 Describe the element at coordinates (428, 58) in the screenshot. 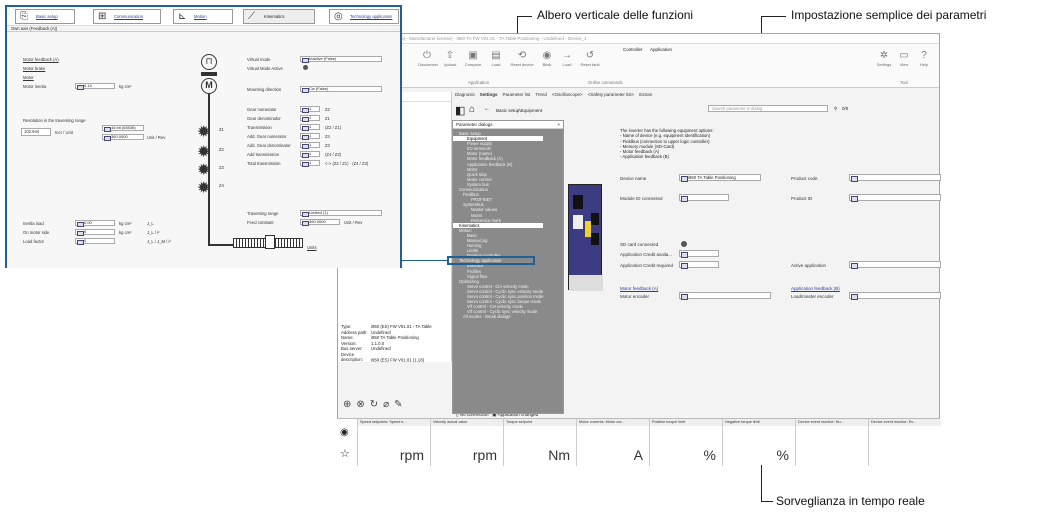

I see `disconnect-button: ⏻ Disconnect` at that location.